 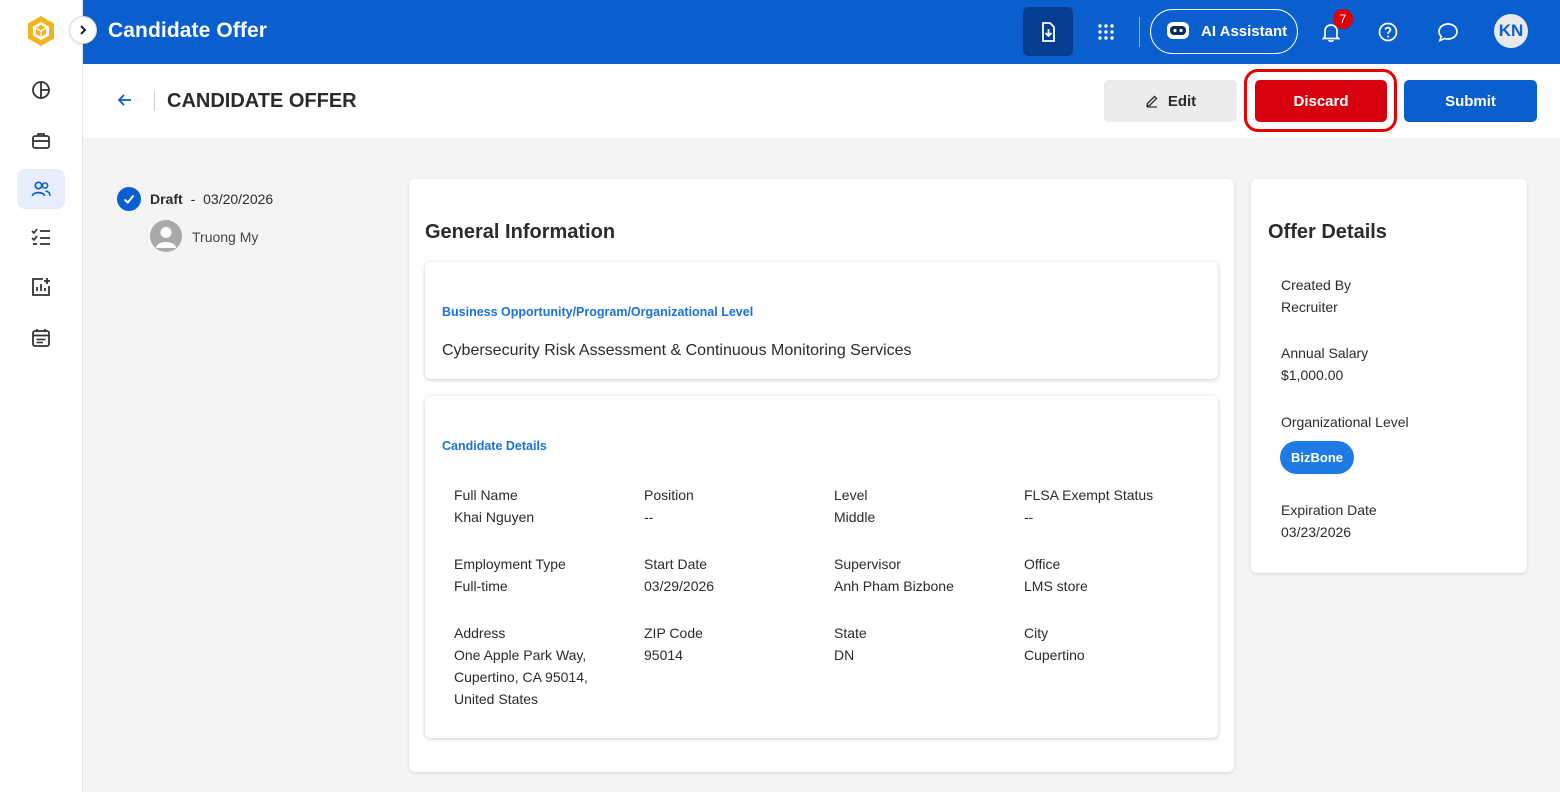 I want to click on candidate-section-label: Candidate Details, so click(x=494, y=446).